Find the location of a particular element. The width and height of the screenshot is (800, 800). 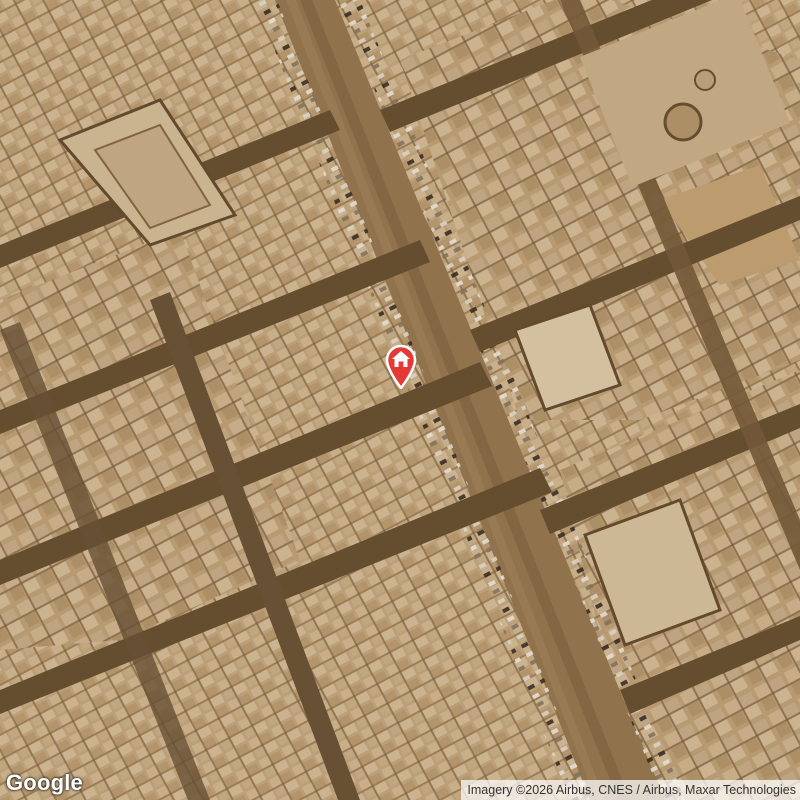

location-pin-marker is located at coordinates (401, 367).